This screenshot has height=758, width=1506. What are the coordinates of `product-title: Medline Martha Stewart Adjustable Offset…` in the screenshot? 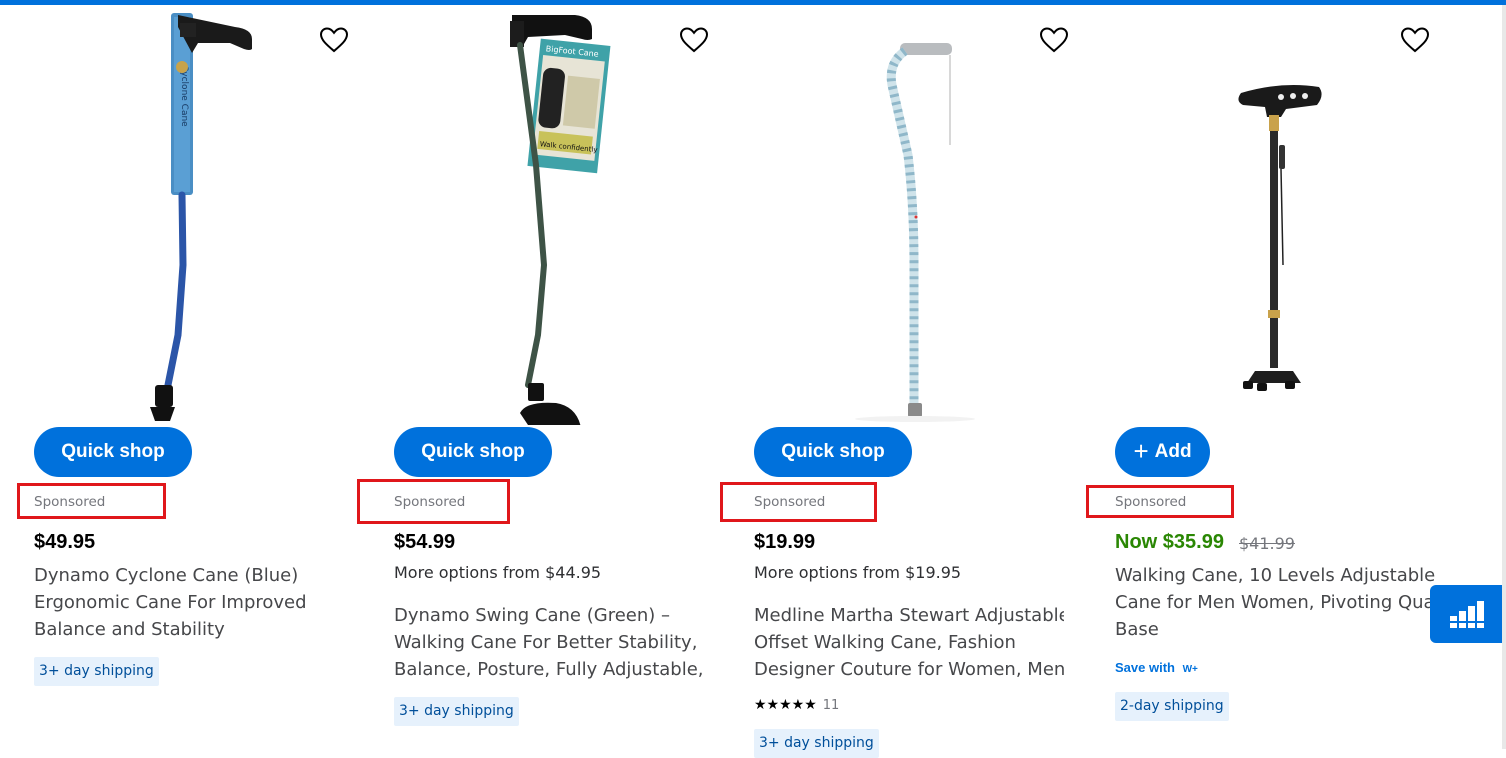 It's located at (909, 642).